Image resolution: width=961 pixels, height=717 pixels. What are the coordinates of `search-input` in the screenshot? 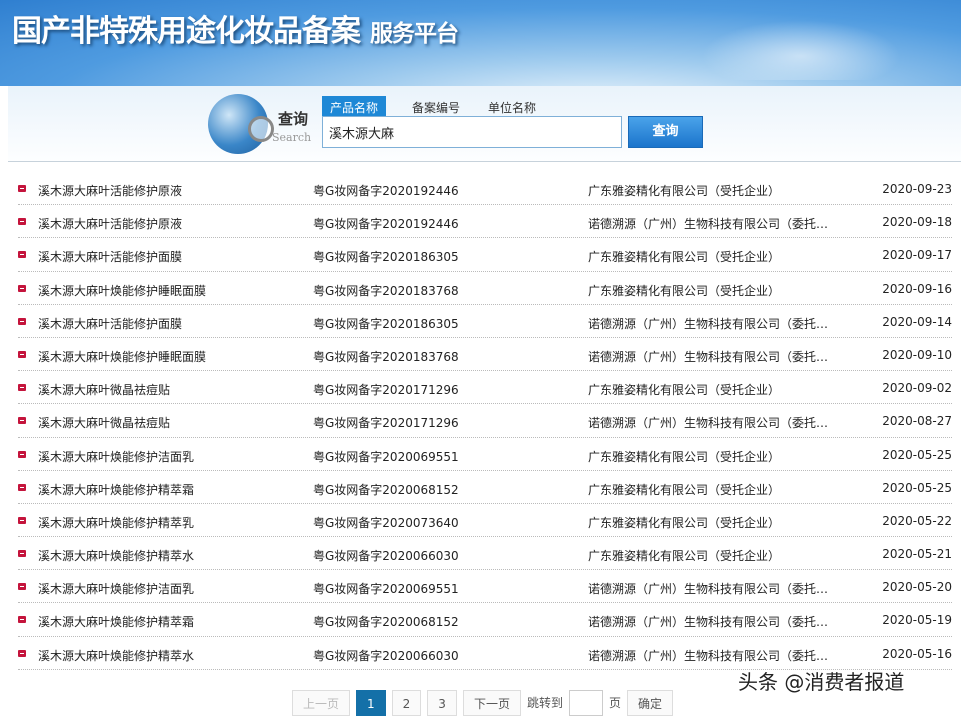 It's located at (472, 132).